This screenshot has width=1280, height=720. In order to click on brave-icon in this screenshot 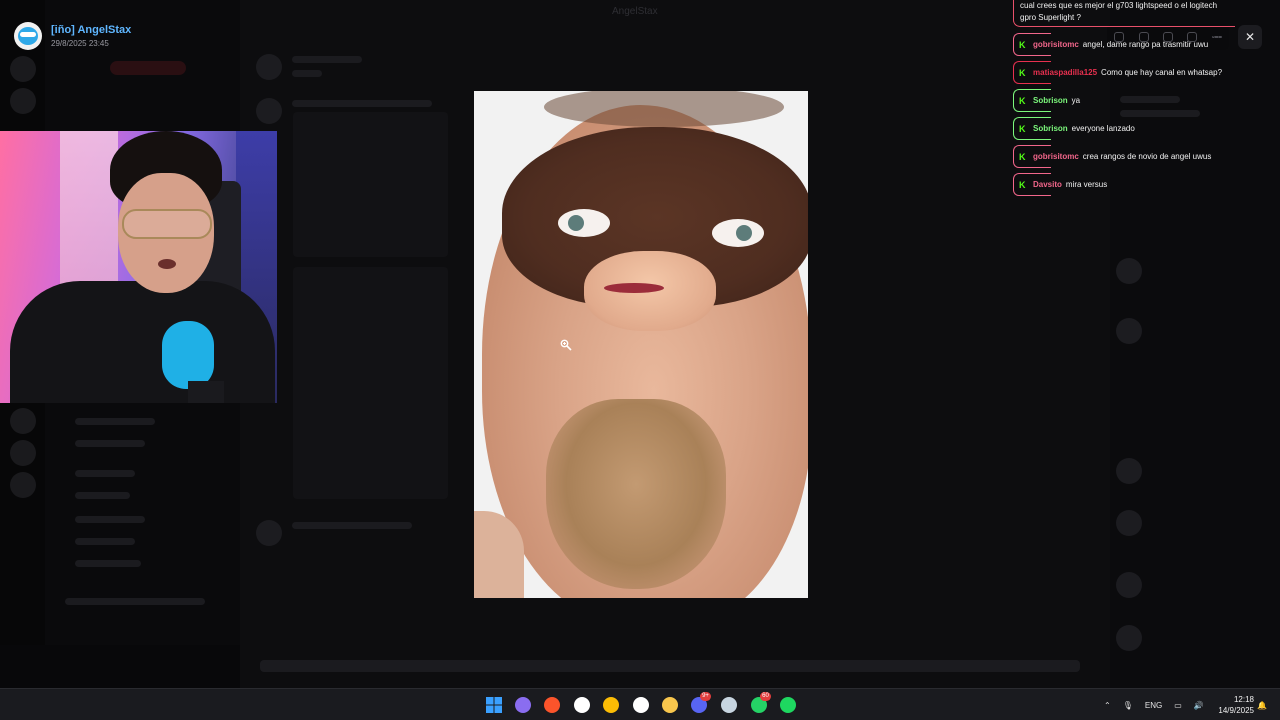, I will do `click(552, 705)`.